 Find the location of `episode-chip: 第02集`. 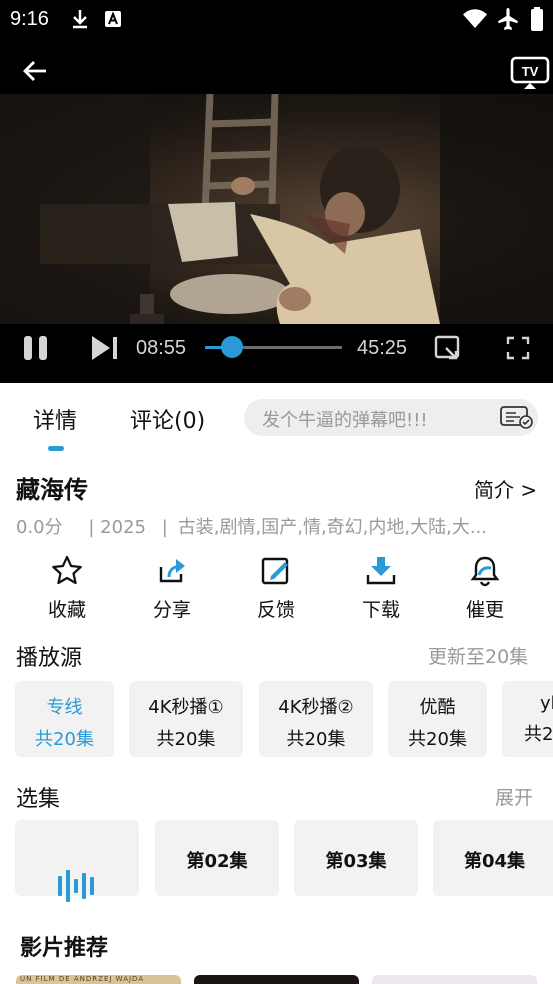

episode-chip: 第02集 is located at coordinates (217, 858).